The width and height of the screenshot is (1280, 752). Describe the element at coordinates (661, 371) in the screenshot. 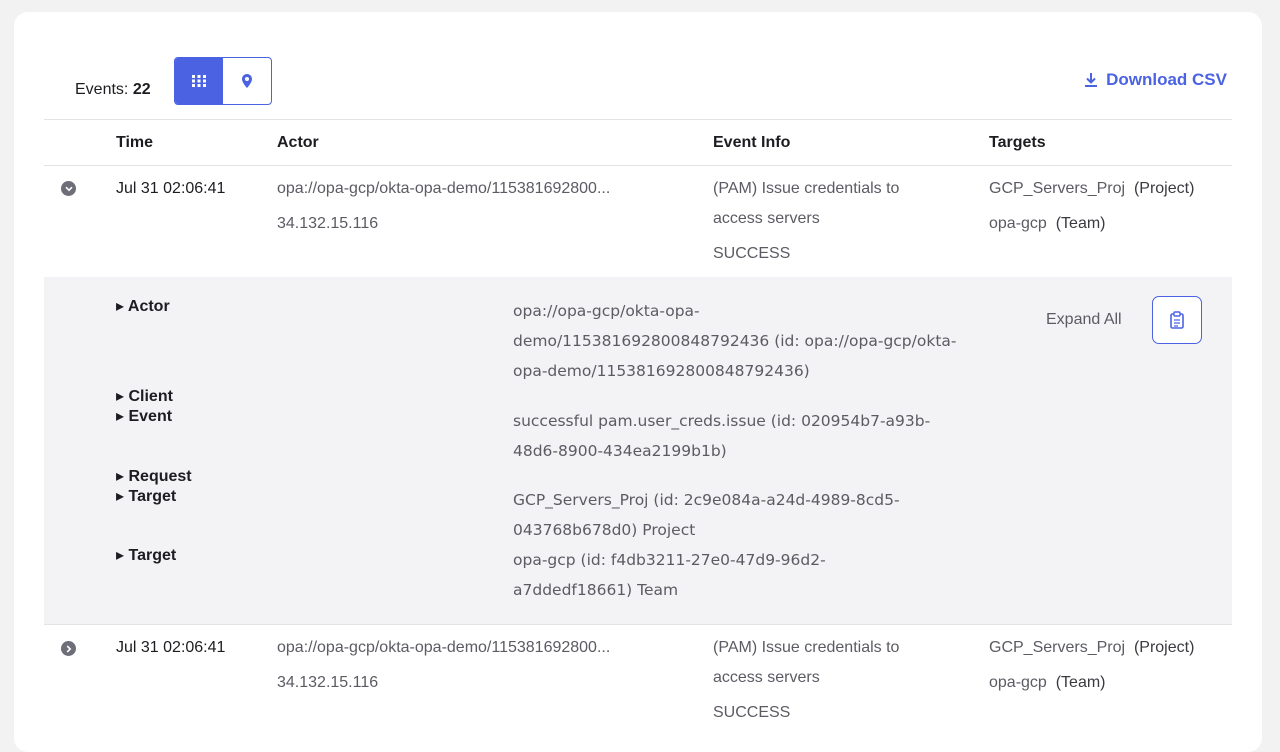

I see `detail-line: opa-demo/115381692800848792436)` at that location.